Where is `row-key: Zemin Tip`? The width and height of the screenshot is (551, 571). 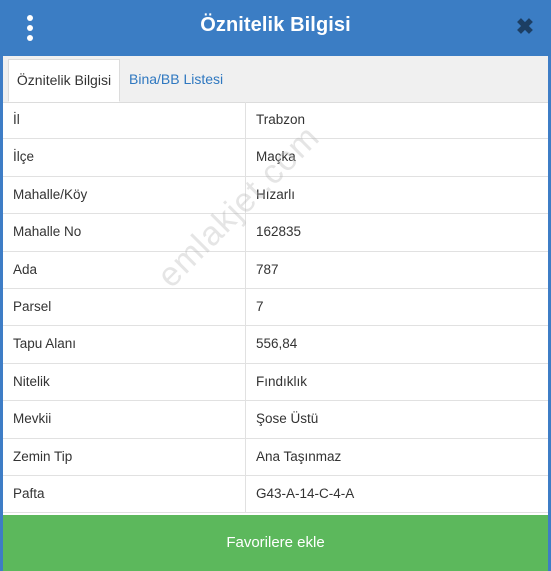 row-key: Zemin Tip is located at coordinates (43, 456).